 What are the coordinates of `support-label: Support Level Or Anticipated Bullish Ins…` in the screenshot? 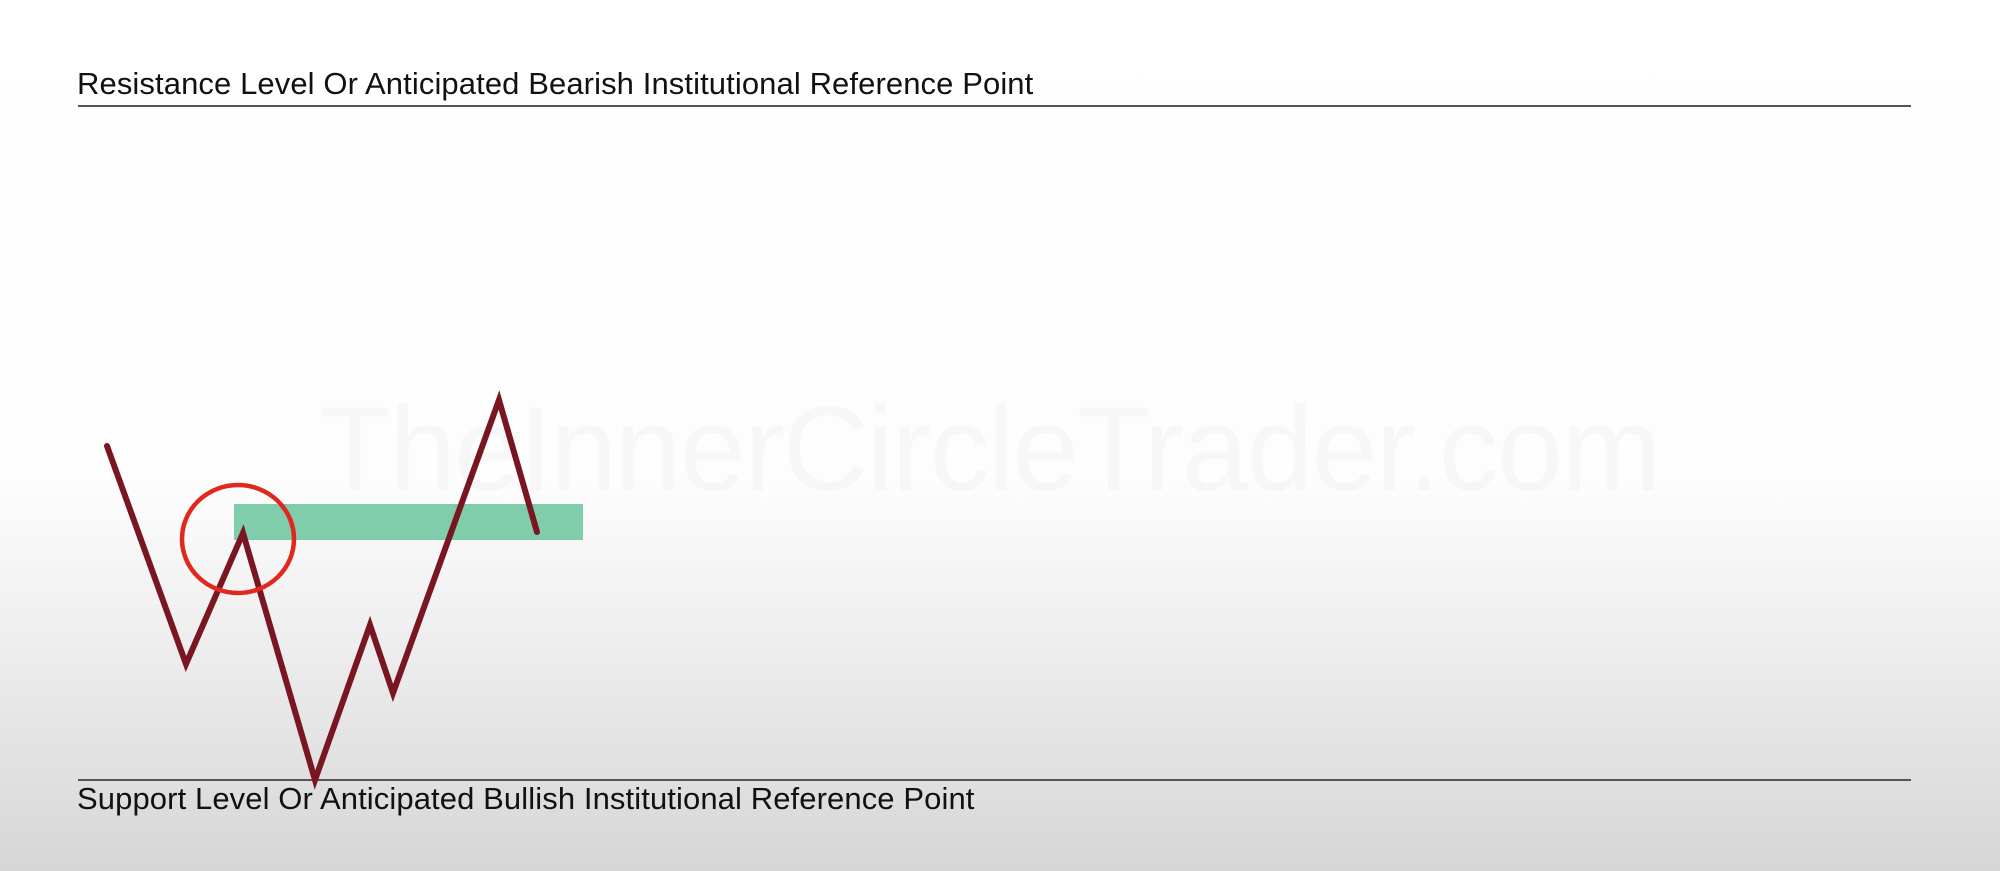 It's located at (526, 798).